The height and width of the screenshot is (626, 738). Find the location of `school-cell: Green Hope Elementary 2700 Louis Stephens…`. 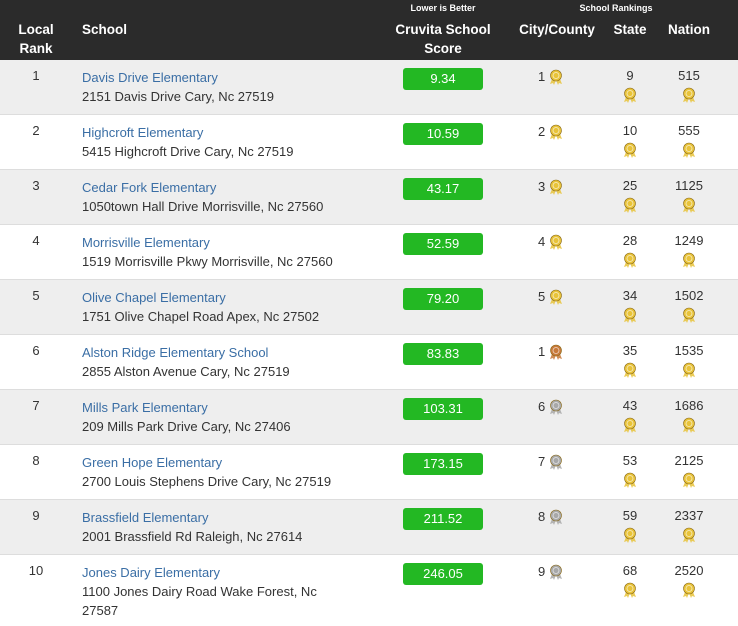

school-cell: Green Hope Elementary 2700 Louis Stephens… is located at coordinates (232, 472).